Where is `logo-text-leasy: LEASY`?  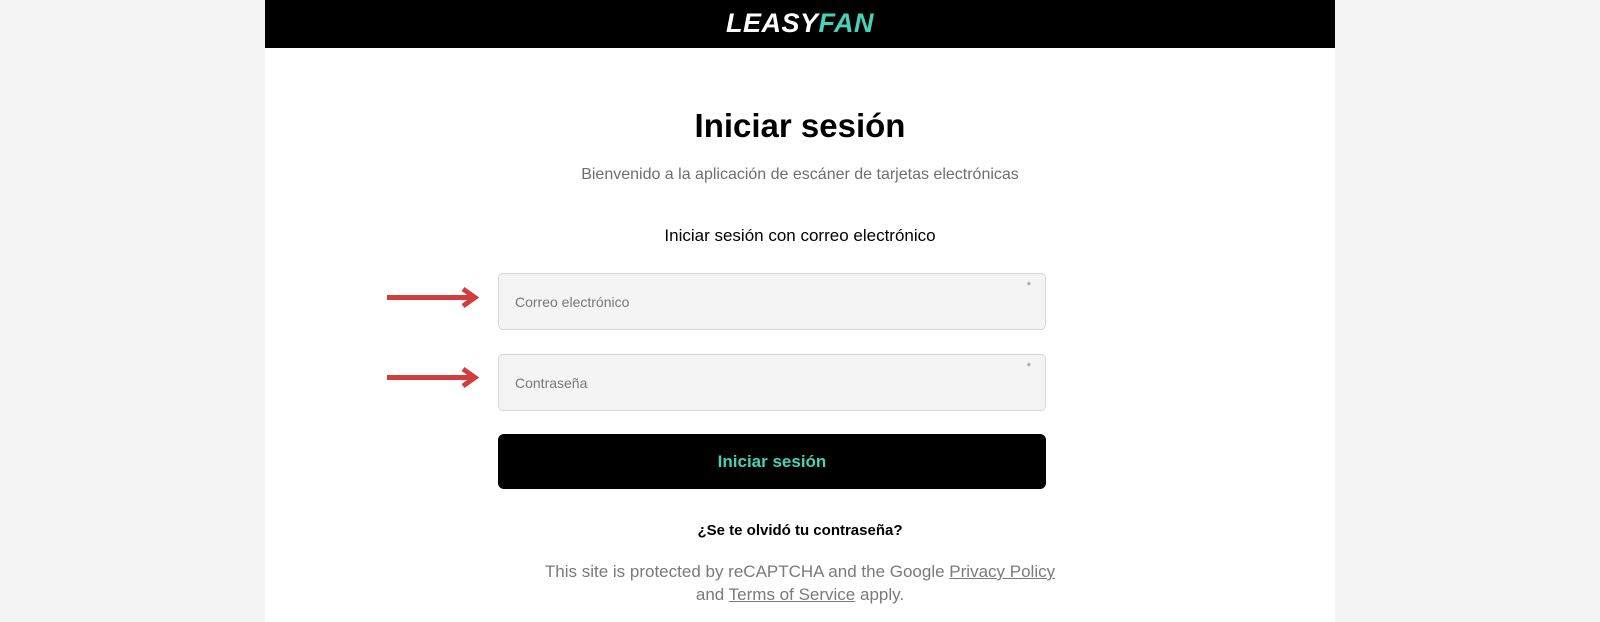 logo-text-leasy: LEASY is located at coordinates (772, 23).